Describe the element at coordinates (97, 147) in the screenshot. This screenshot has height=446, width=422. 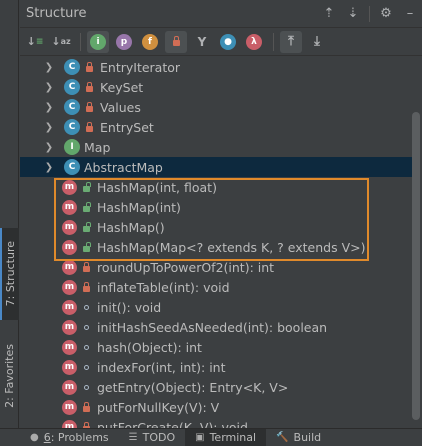
I see `tree-item-label: Map` at that location.